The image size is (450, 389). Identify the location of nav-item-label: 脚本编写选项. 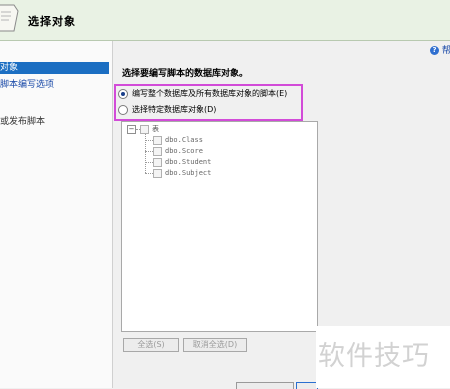
(27, 85).